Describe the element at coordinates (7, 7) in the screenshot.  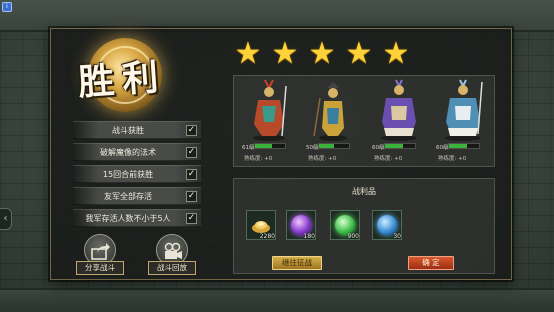
I see `corner-badge-icon: i` at that location.